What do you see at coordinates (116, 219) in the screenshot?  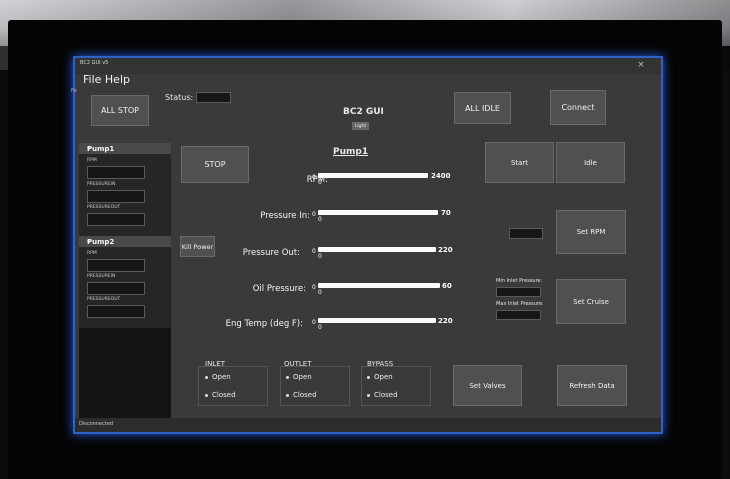 I see `pump1-pressureout-field` at bounding box center [116, 219].